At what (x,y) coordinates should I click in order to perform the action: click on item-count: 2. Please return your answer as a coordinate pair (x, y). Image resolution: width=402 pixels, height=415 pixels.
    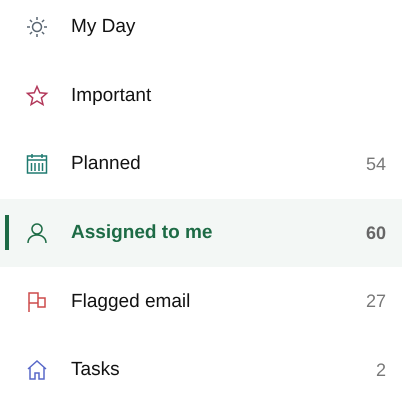
    Looking at the image, I should click on (381, 370).